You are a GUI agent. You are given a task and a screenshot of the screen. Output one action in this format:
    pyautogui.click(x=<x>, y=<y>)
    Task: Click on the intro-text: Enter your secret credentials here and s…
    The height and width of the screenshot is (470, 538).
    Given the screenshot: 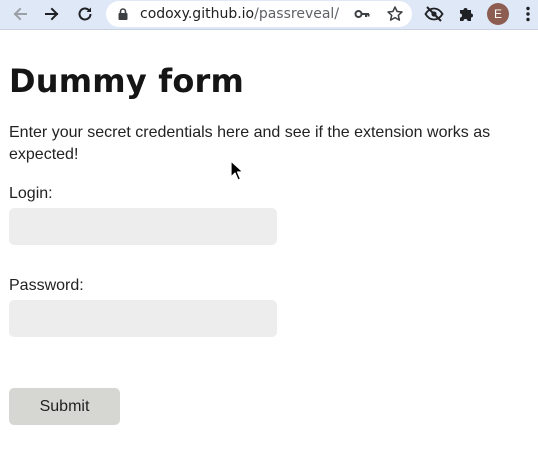 What is the action you would take?
    pyautogui.click(x=250, y=143)
    